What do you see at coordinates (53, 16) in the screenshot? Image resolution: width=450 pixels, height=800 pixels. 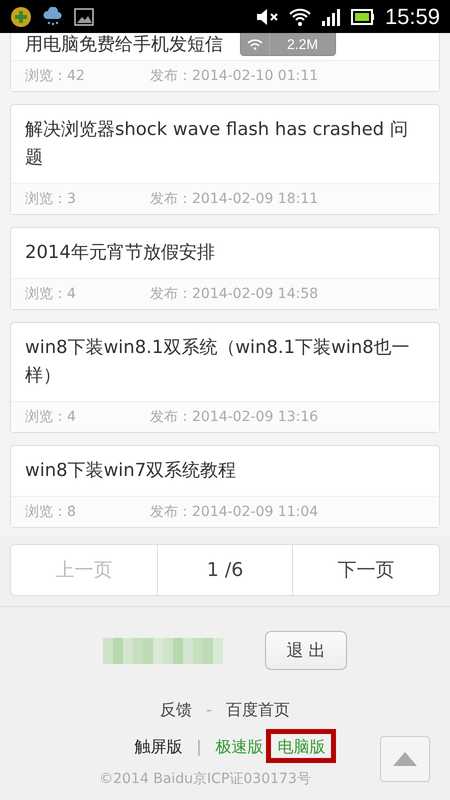 I see `weather-icon` at bounding box center [53, 16].